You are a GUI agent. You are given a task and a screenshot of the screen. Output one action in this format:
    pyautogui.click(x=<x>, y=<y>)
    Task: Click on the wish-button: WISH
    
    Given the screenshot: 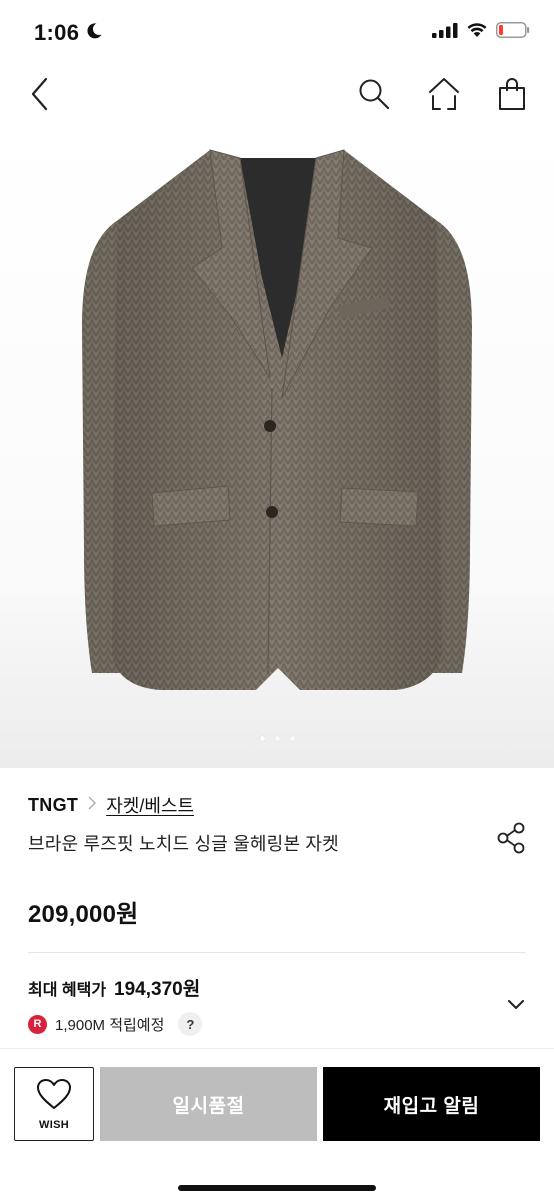 What is the action you would take?
    pyautogui.click(x=54, y=1104)
    